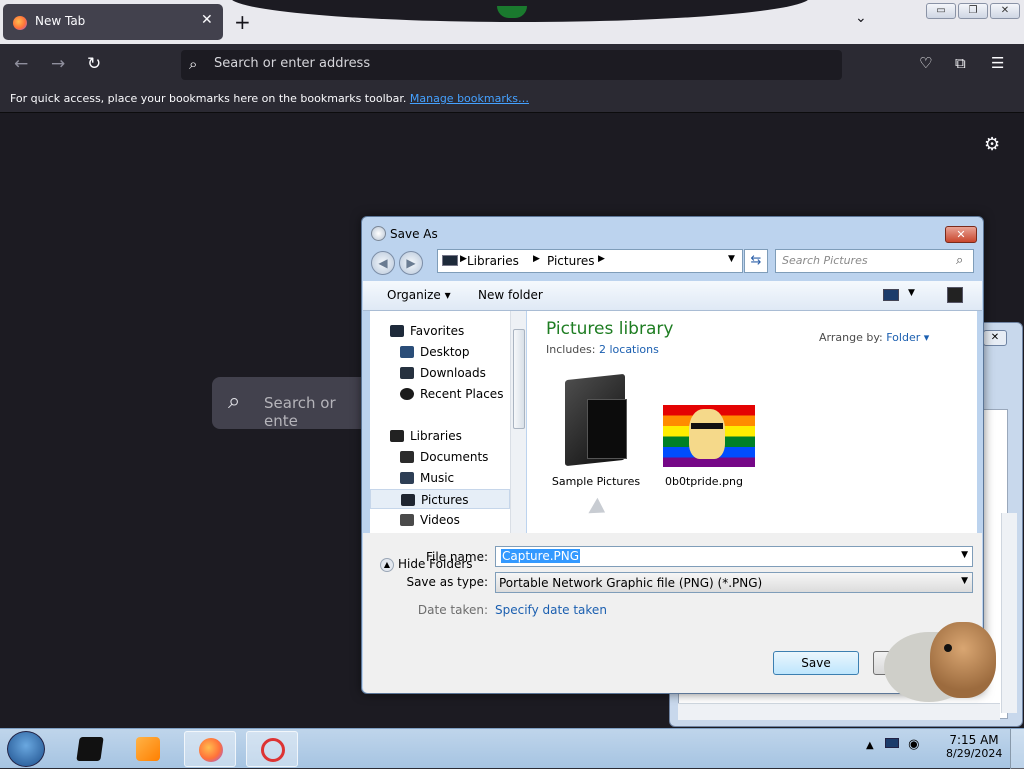 The width and height of the screenshot is (1024, 769). Describe the element at coordinates (925, 63) in the screenshot. I see `pocket-icon: ♡` at that location.